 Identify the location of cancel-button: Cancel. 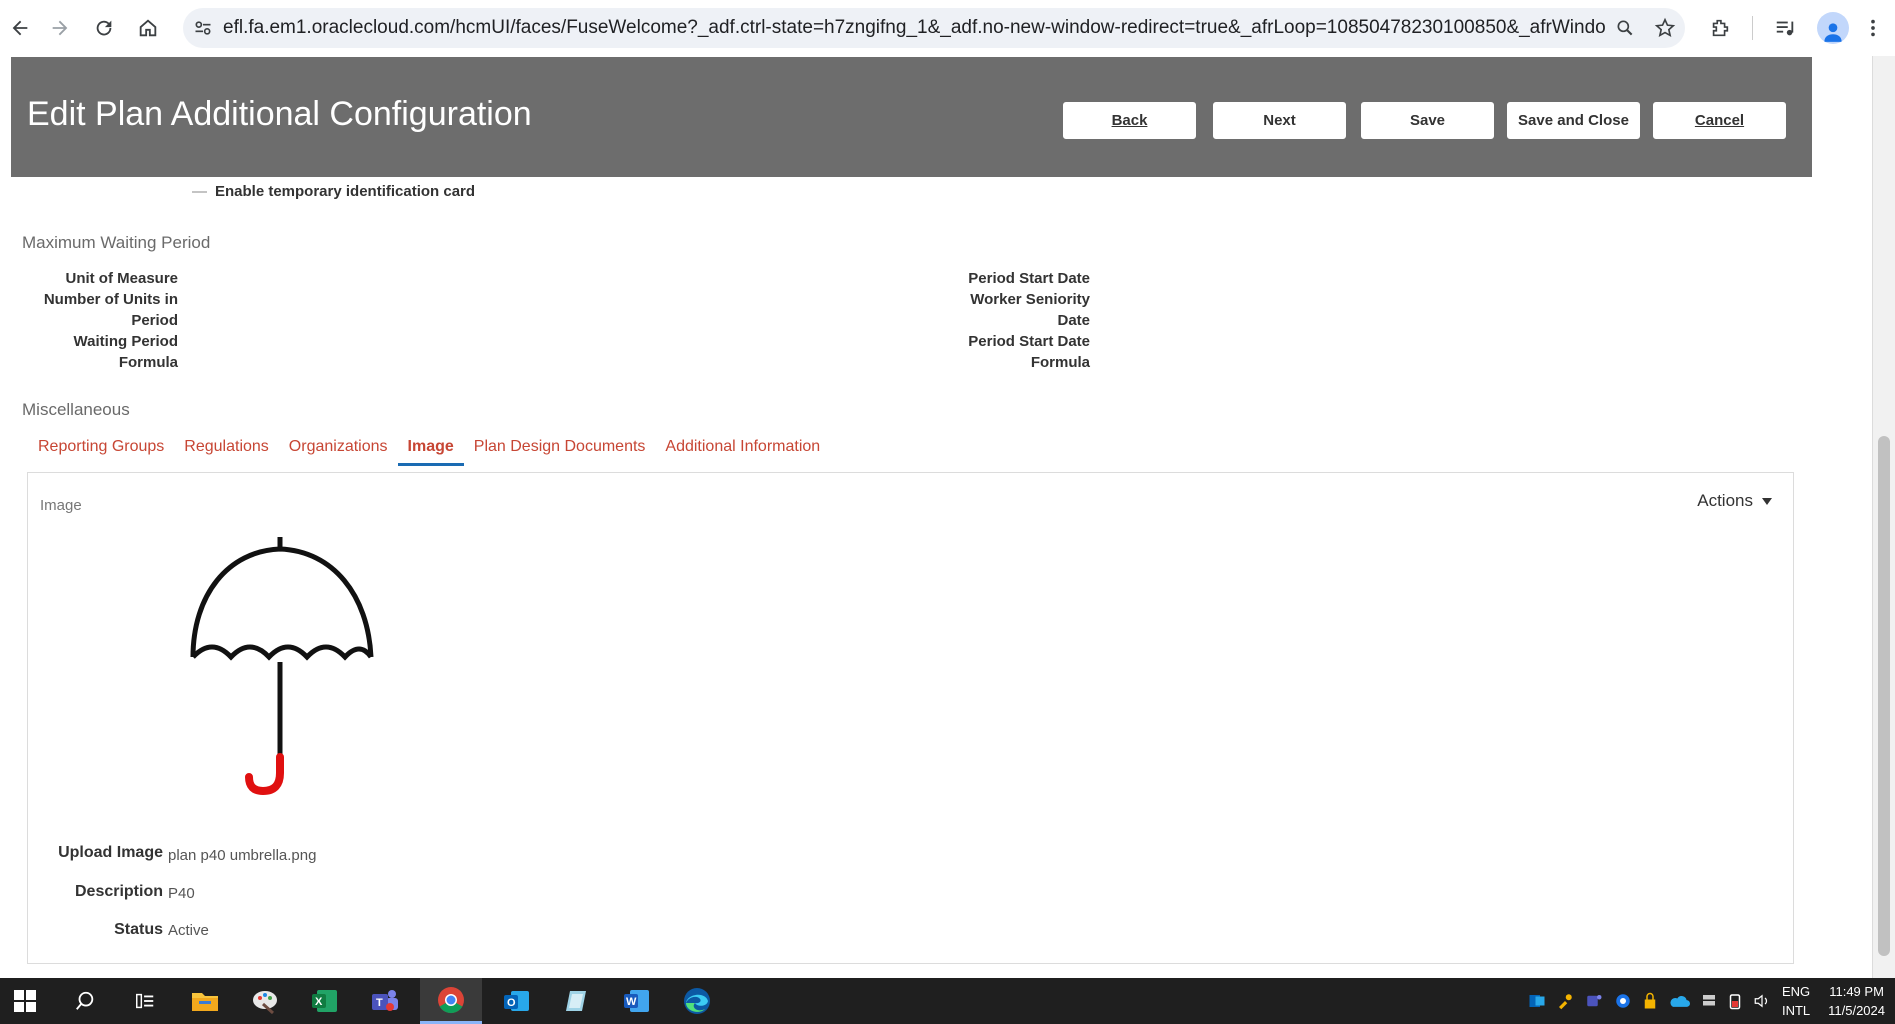
(1719, 120).